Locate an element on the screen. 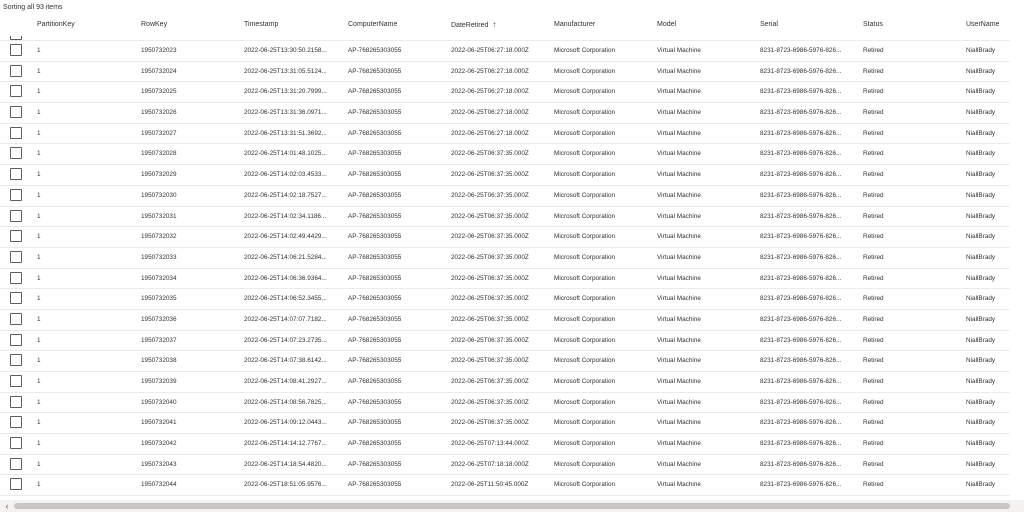 The width and height of the screenshot is (1024, 512). column-header-dateretired: DateRetired ↑ is located at coordinates (499, 25).